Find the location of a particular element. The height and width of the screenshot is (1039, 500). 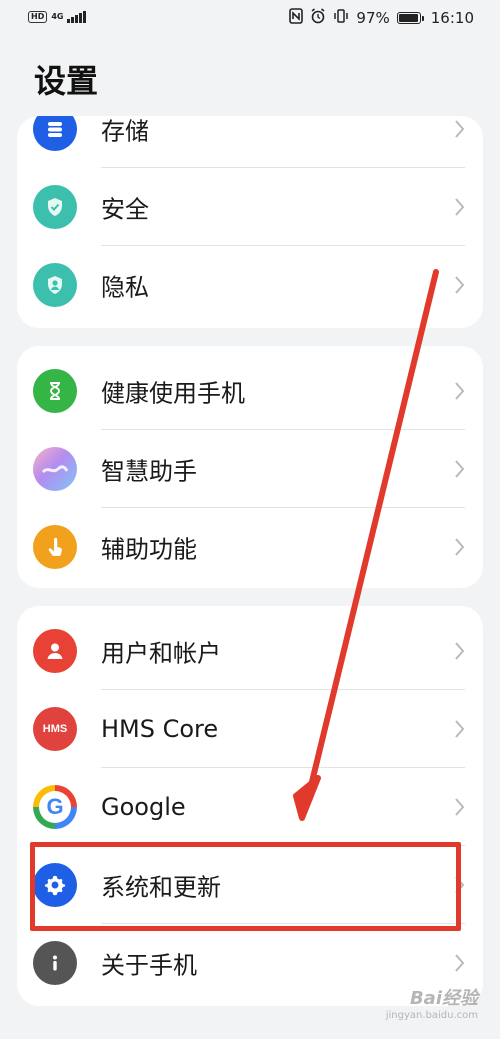

user-icon is located at coordinates (55, 651).